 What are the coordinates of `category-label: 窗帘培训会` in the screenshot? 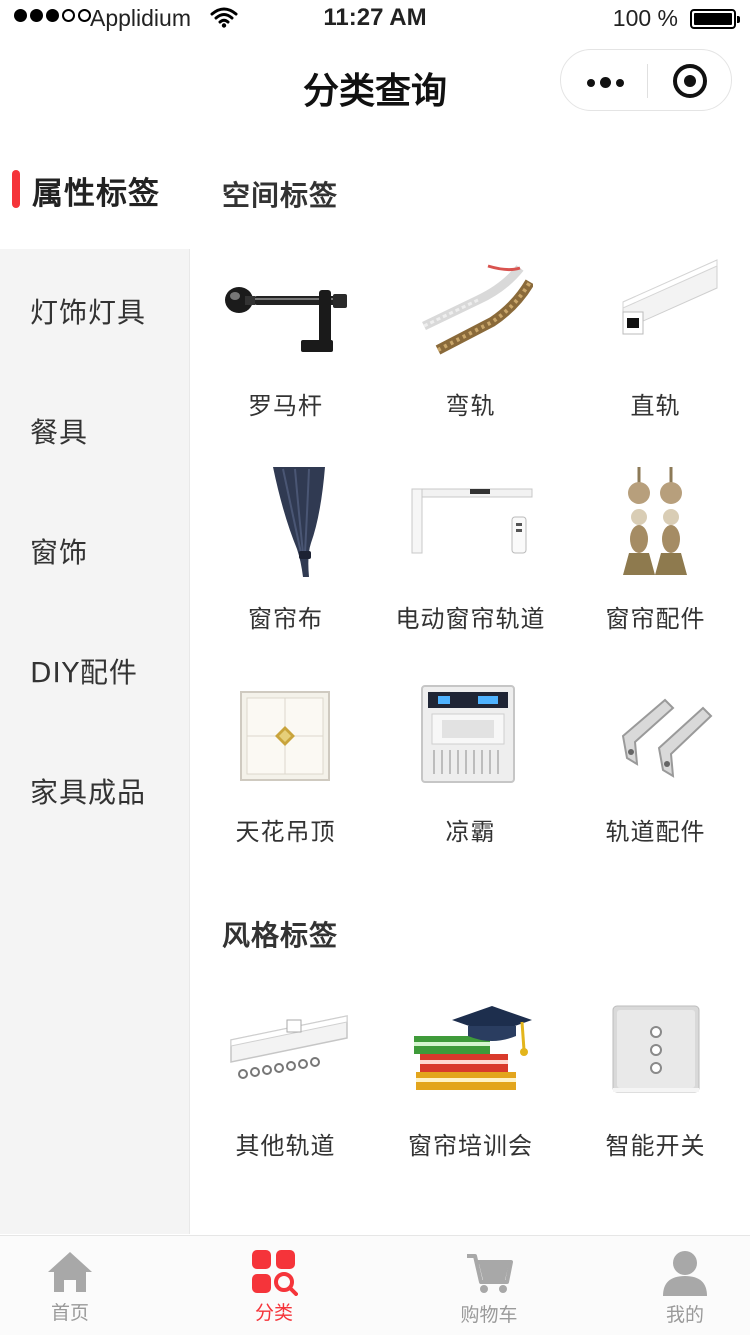 It's located at (470, 1146).